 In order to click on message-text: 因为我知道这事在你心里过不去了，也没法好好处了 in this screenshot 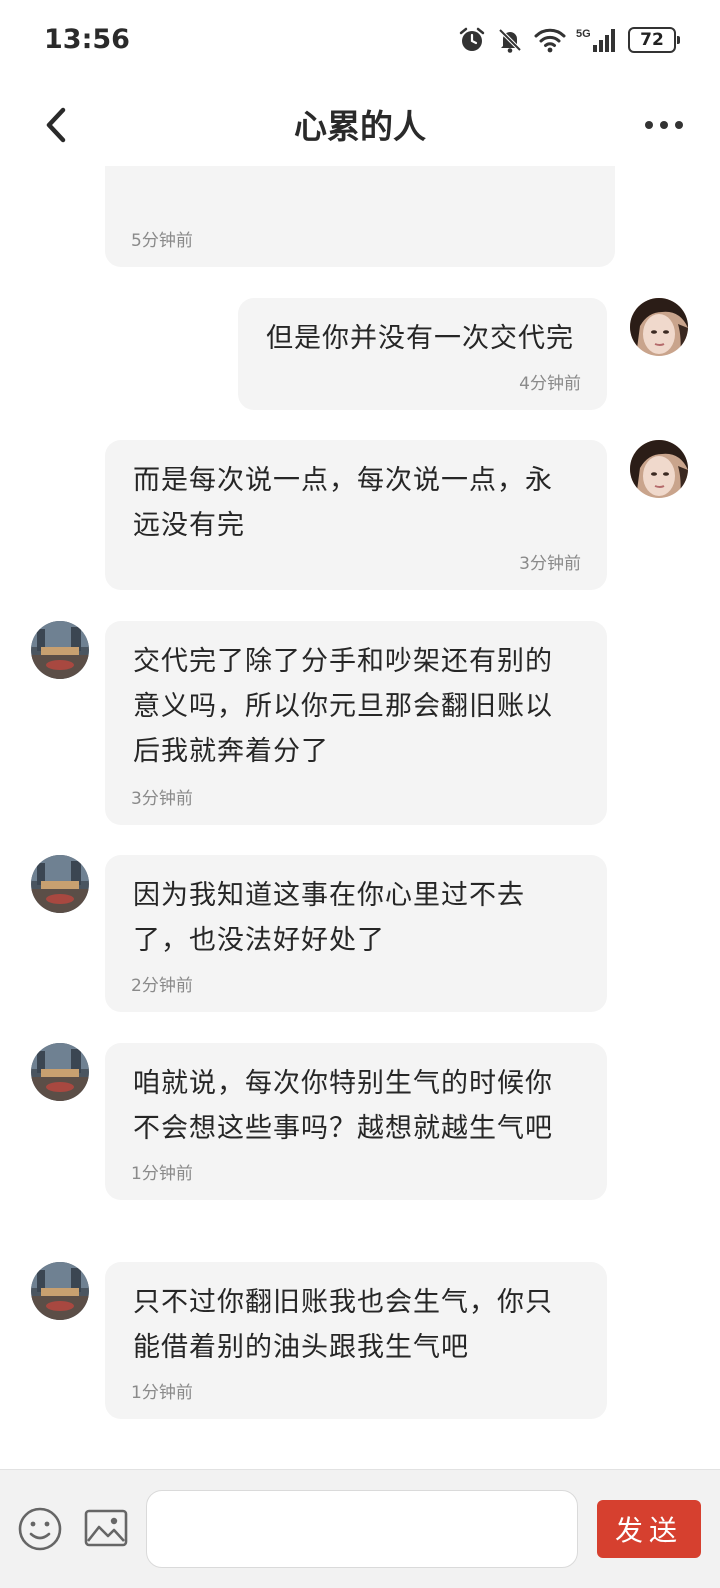, I will do `click(329, 918)`.